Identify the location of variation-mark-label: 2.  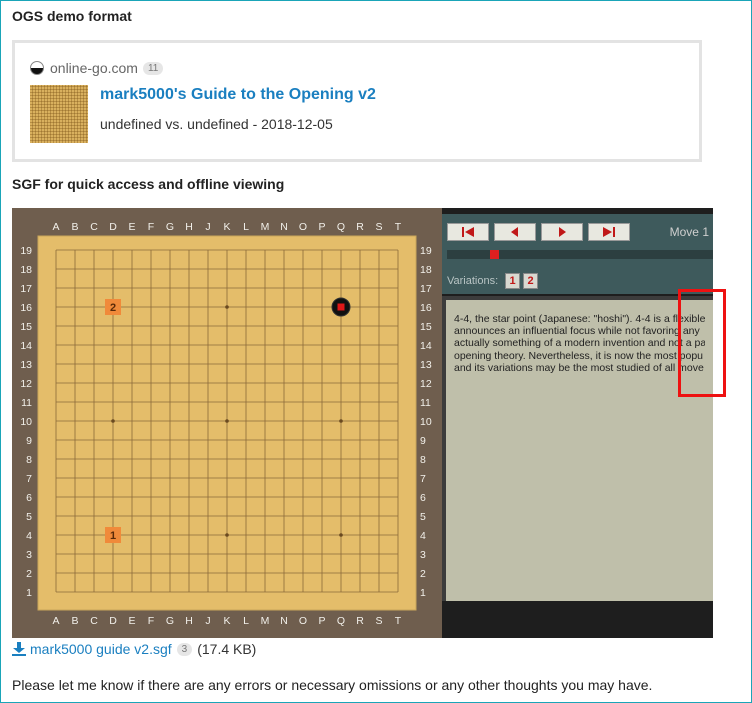
(113, 308).